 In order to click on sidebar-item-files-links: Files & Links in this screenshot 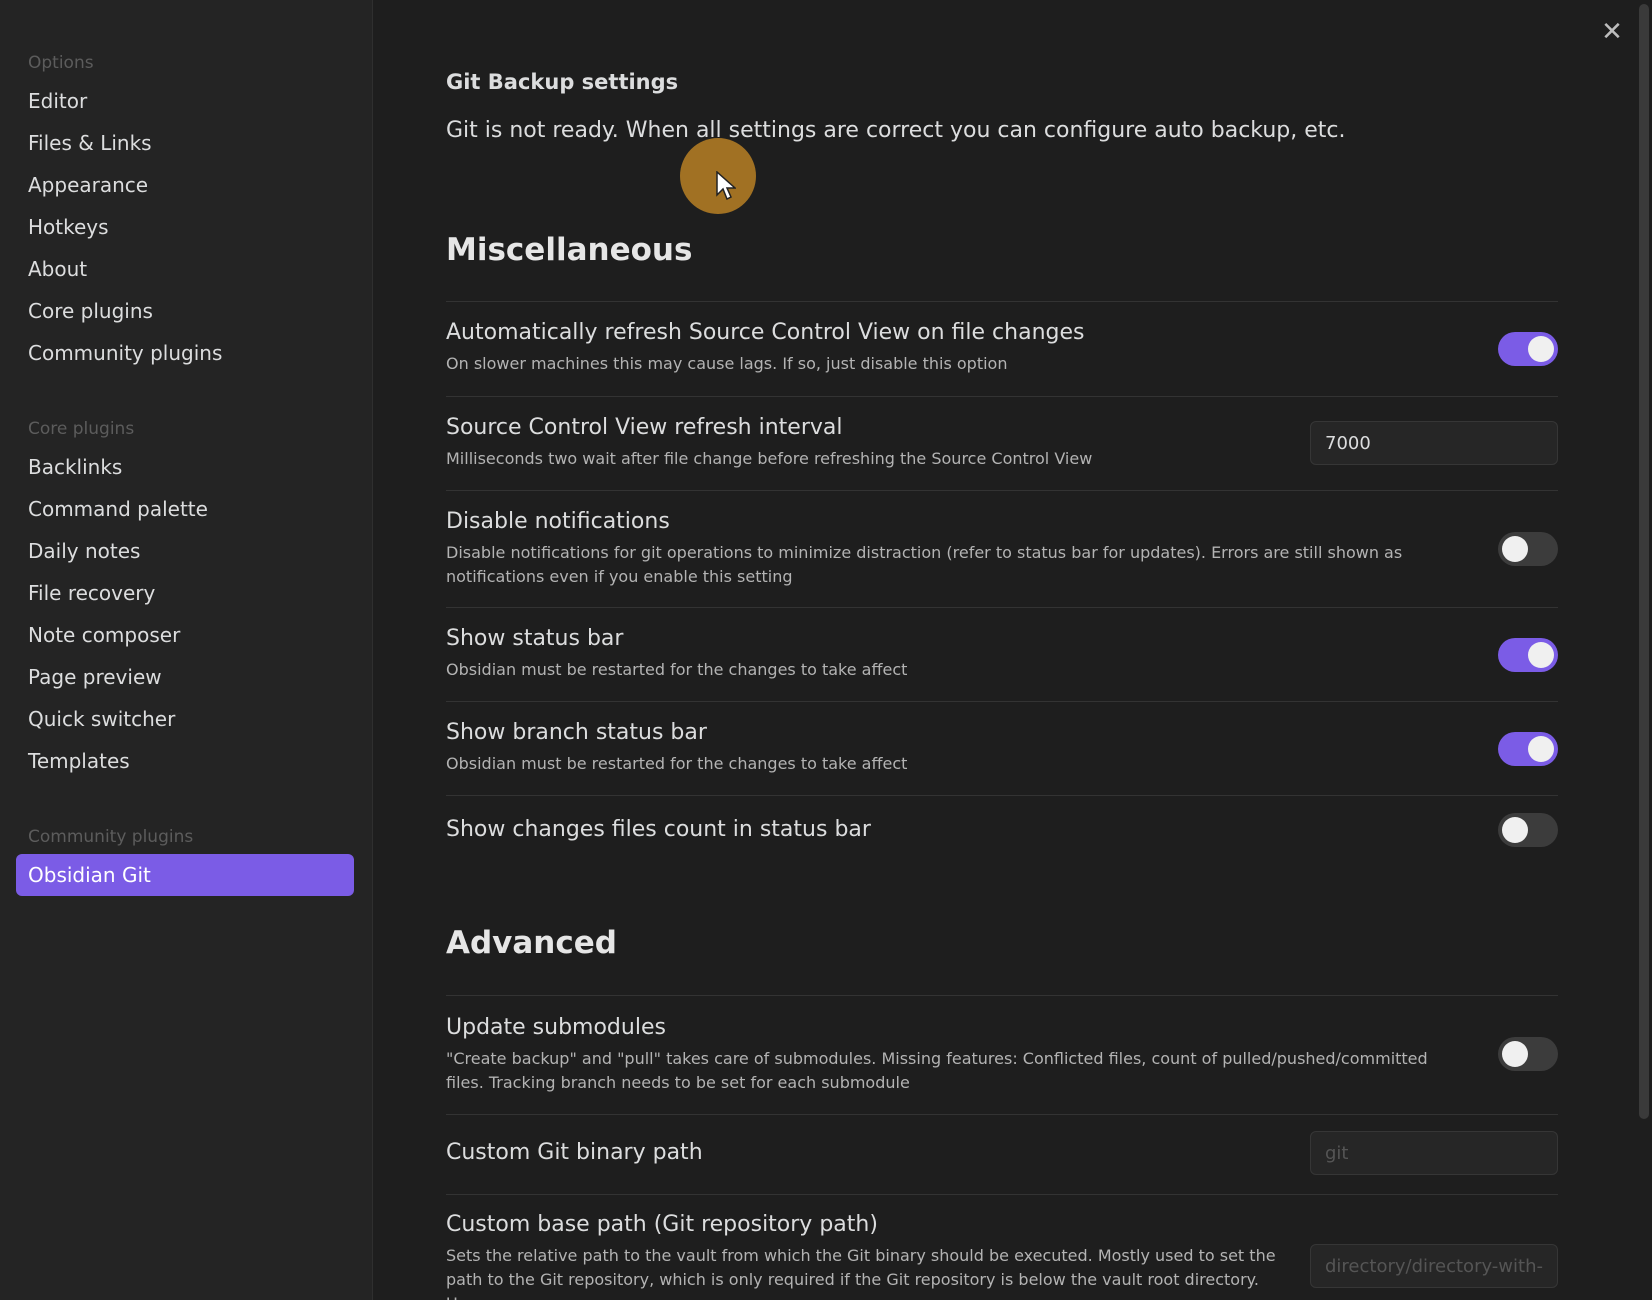, I will do `click(185, 143)`.